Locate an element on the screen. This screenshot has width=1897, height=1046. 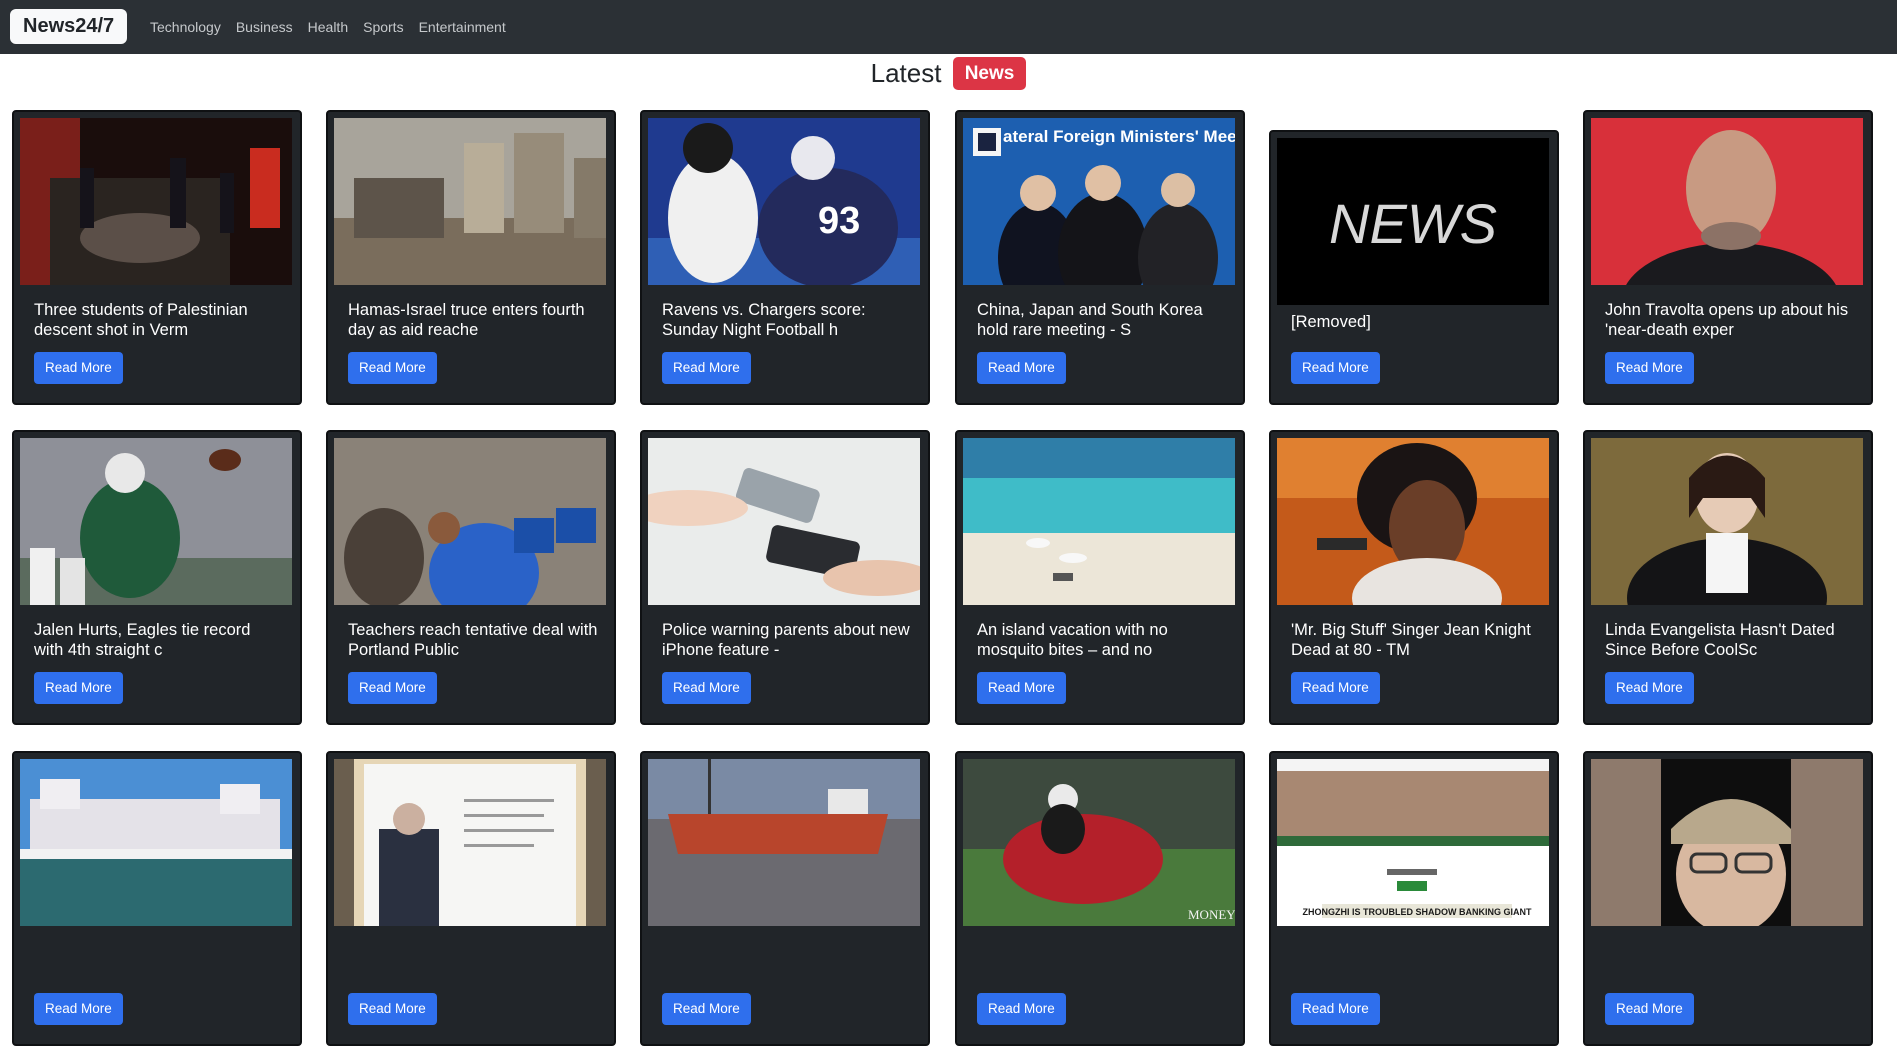
image-caption-text: ateral Foreign Ministers' Mee is located at coordinates (1119, 136).